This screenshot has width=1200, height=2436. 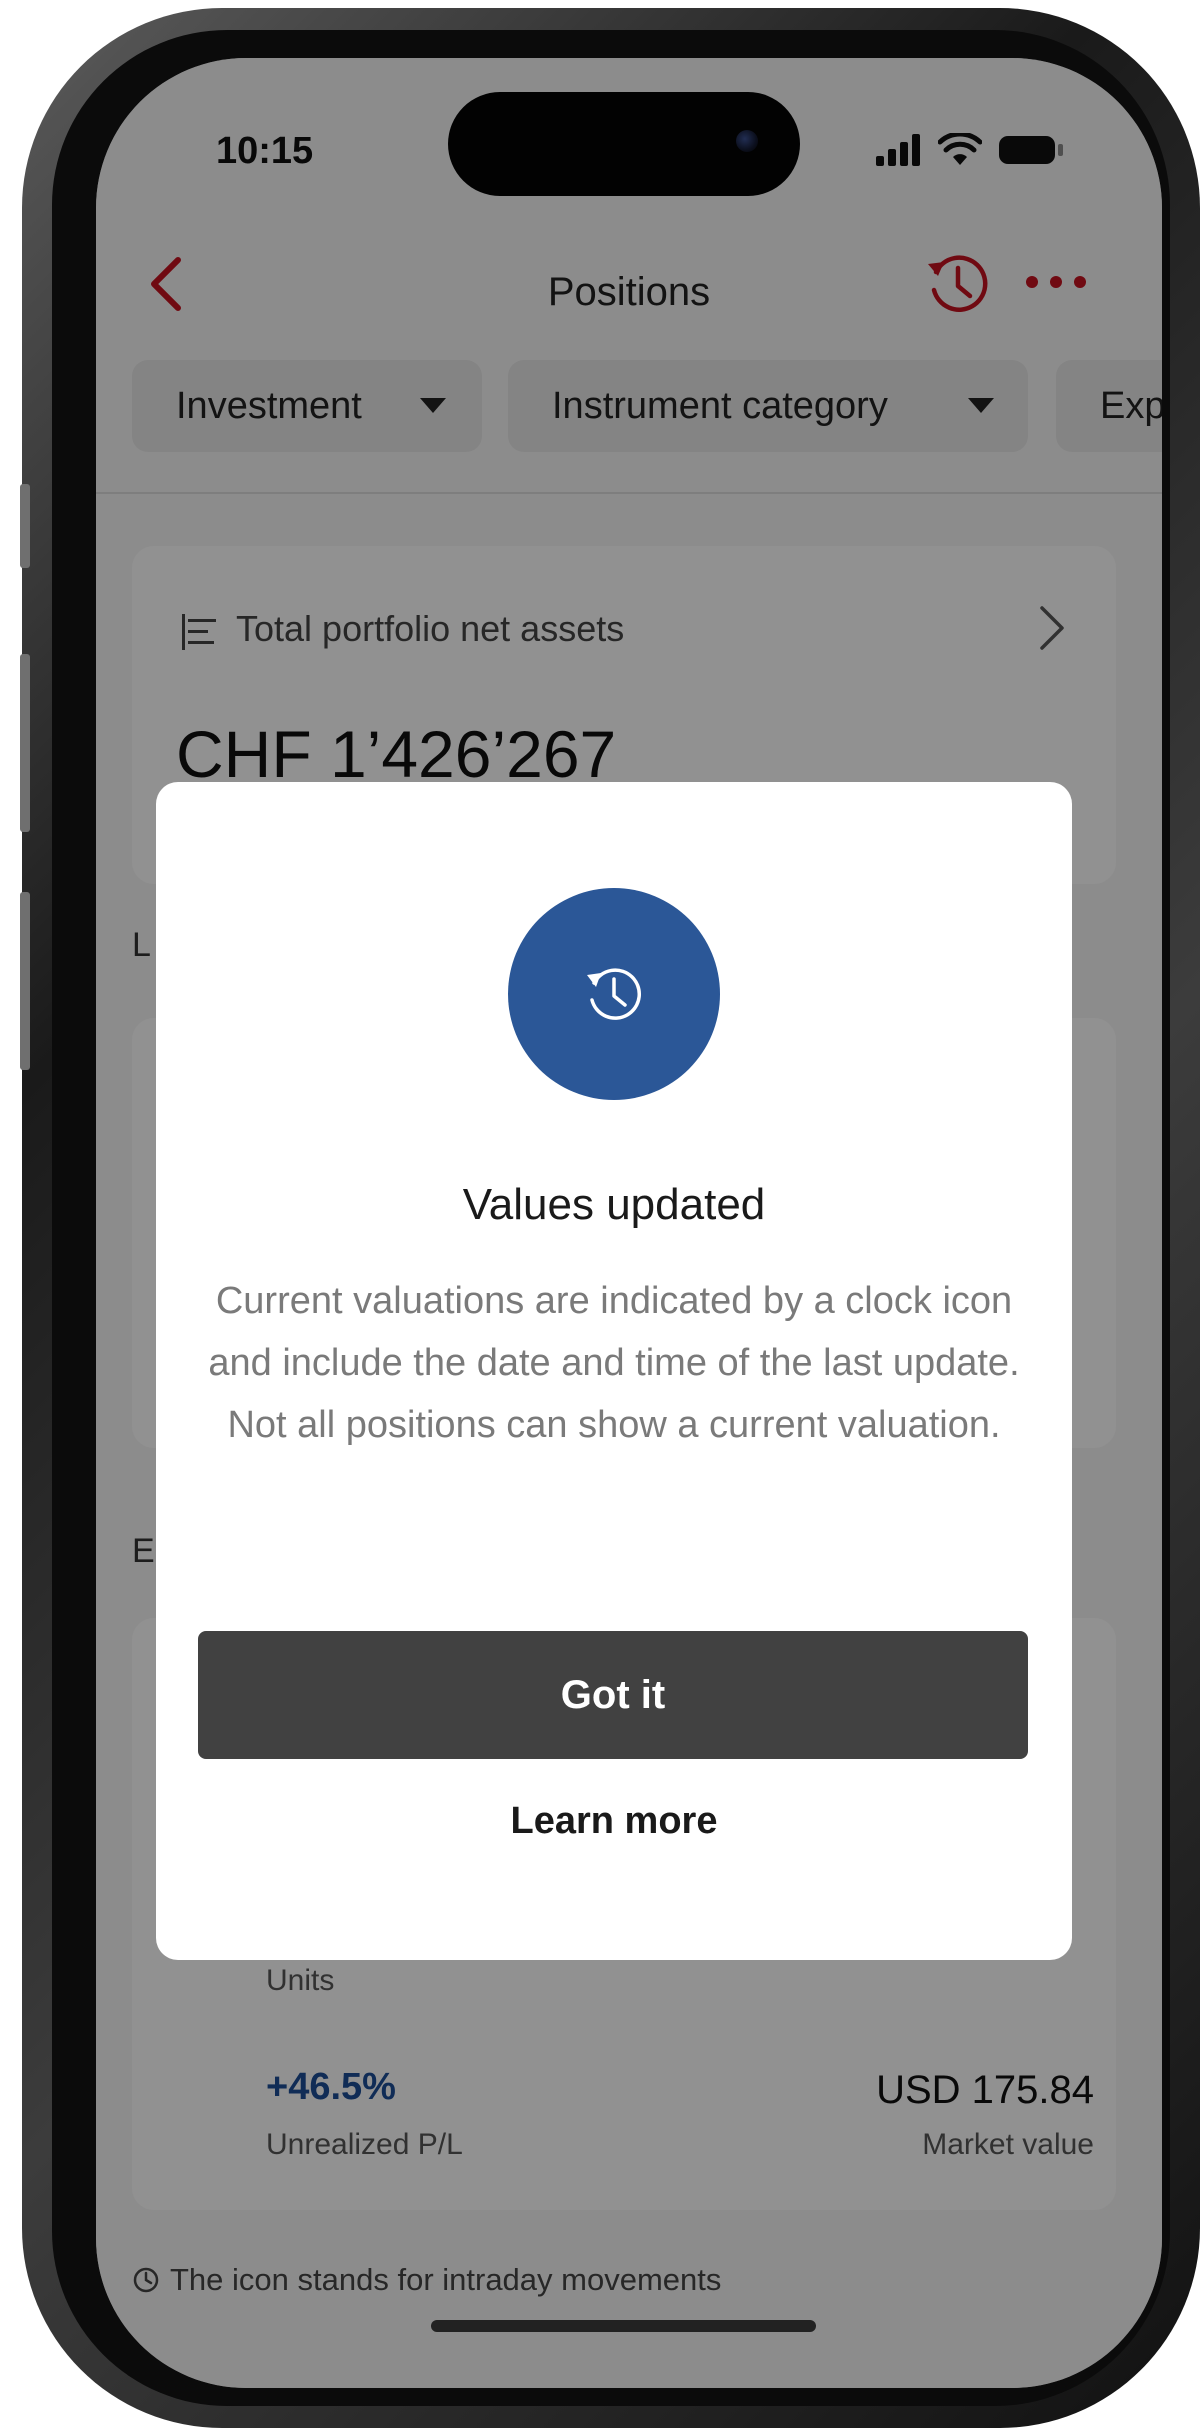 I want to click on got-it-button: Got it, so click(x=613, y=1695).